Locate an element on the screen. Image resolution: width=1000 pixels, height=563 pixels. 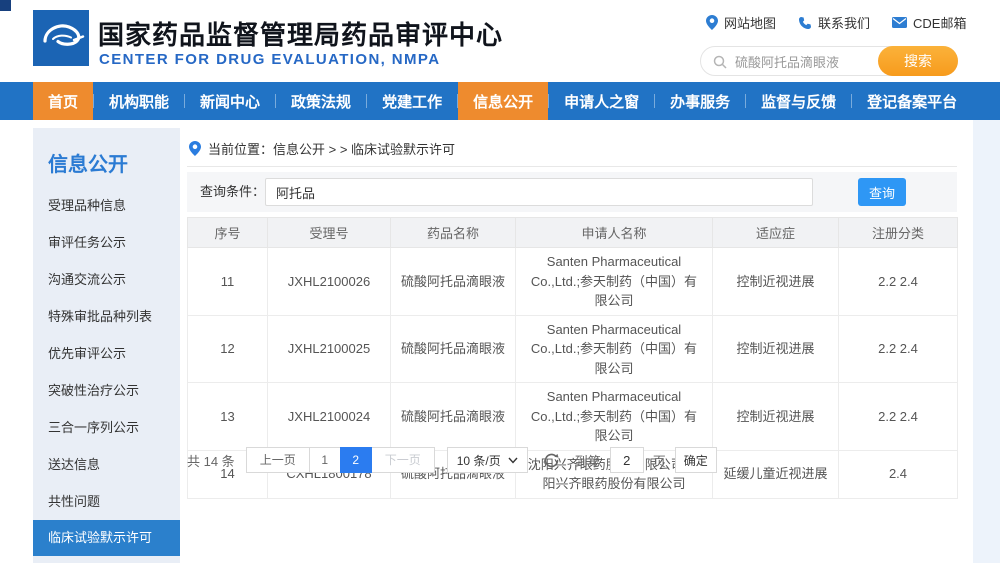
goto-page-input is located at coordinates (626, 460).